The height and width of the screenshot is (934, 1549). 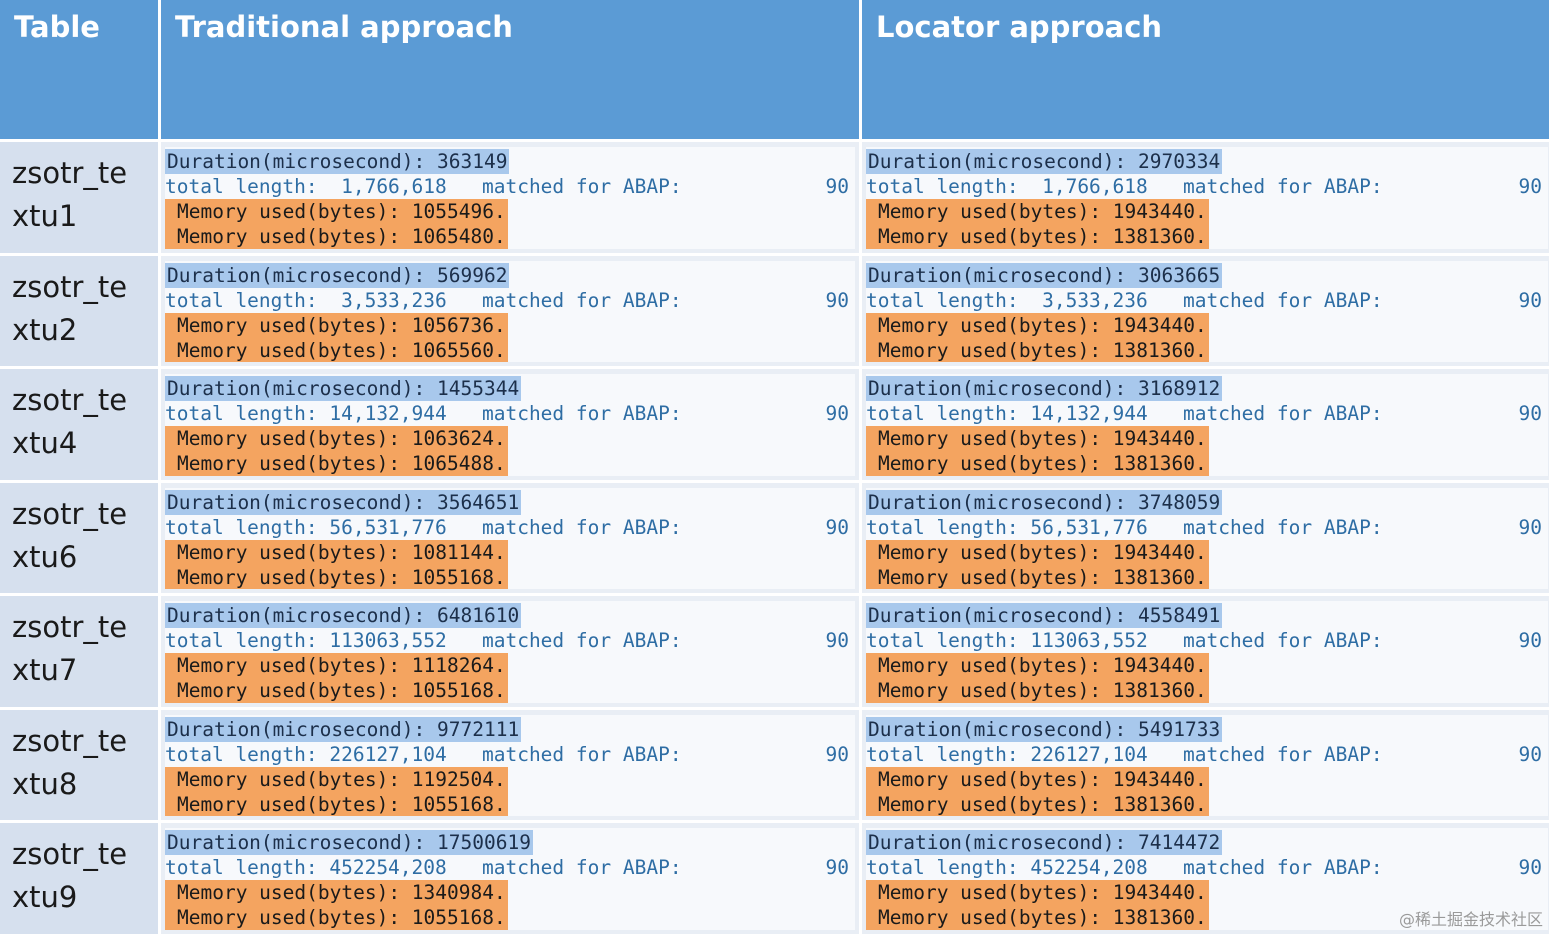 I want to click on duration-line: Duration(microsecond): 3564651, so click(x=510, y=502).